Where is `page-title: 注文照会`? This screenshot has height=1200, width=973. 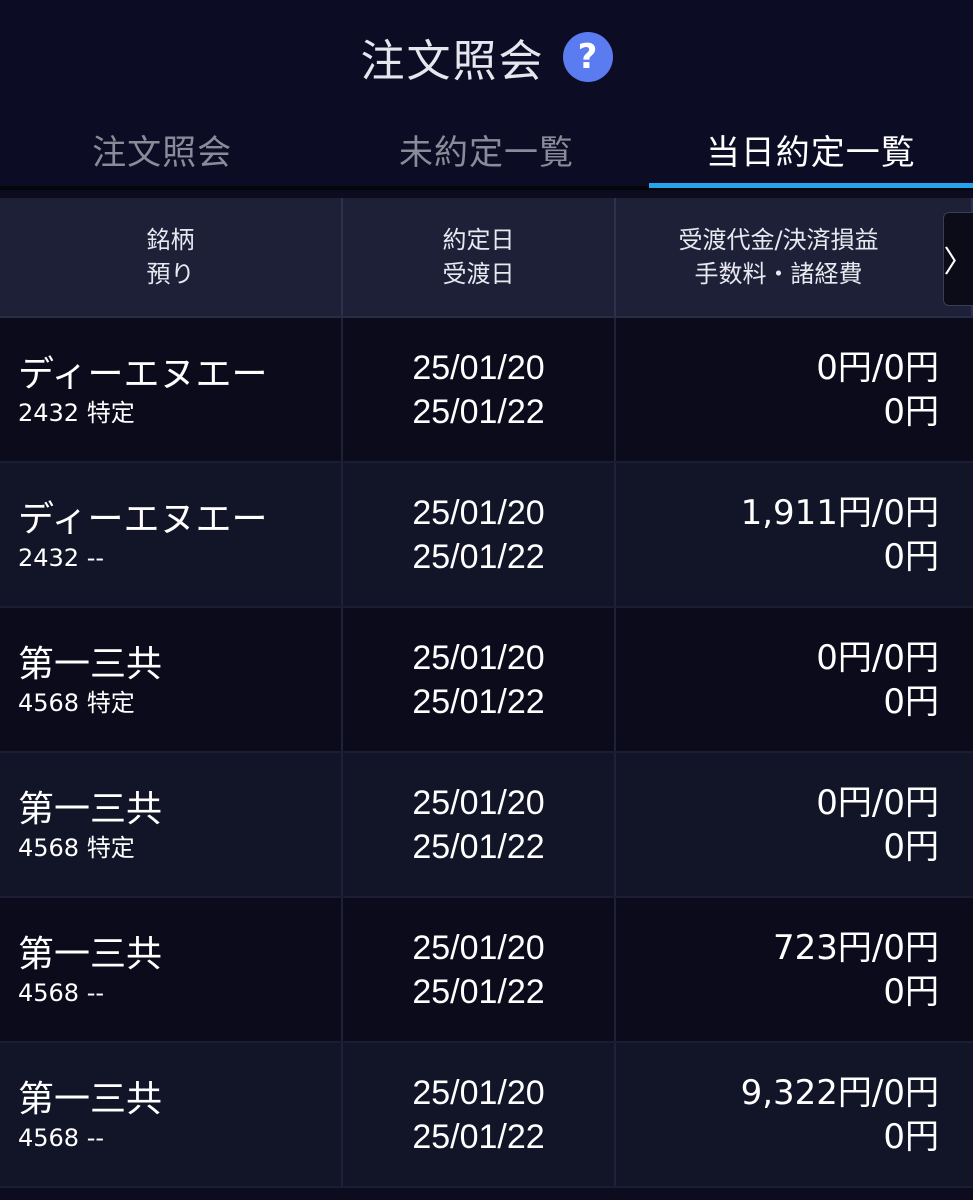 page-title: 注文照会 is located at coordinates (452, 61).